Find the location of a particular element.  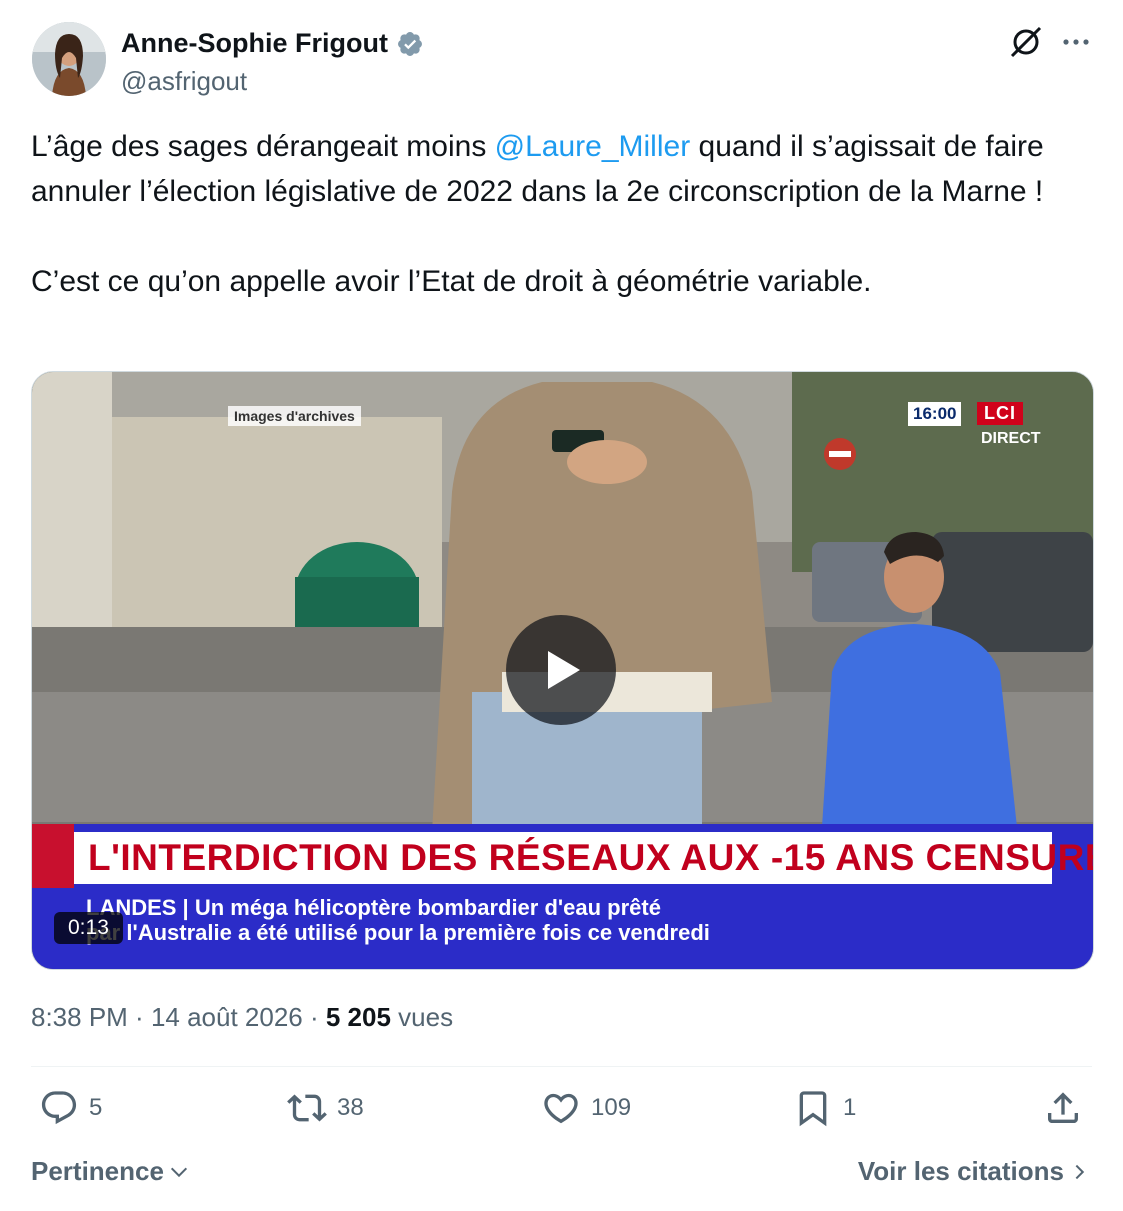

heart-icon is located at coordinates (561, 1108).